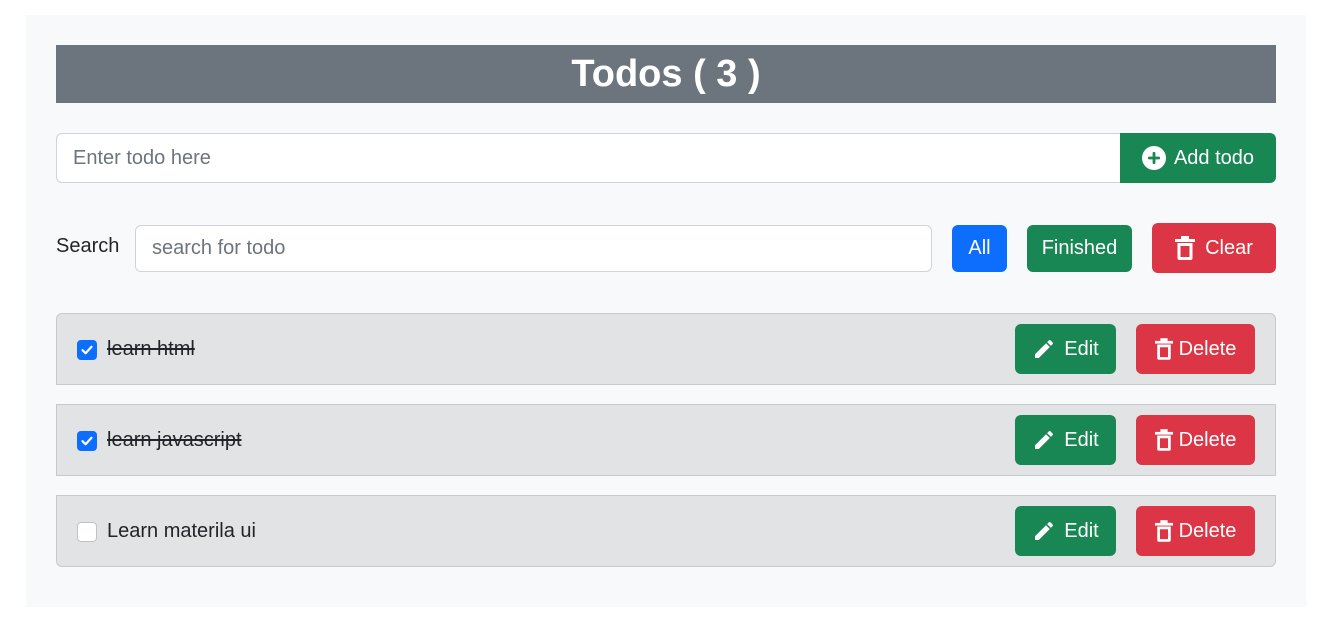  Describe the element at coordinates (666, 349) in the screenshot. I see `todo-item: learn html Edit Delete` at that location.